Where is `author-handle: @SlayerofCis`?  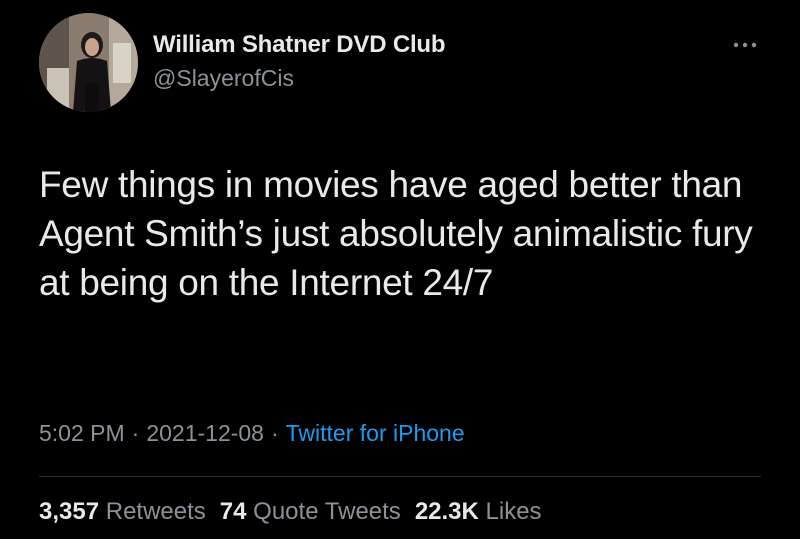 author-handle: @SlayerofCis is located at coordinates (223, 78).